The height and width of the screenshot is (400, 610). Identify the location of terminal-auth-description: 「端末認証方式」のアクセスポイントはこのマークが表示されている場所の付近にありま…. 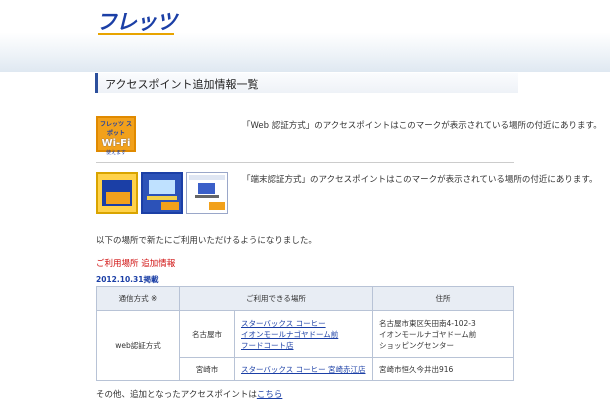
(420, 180).